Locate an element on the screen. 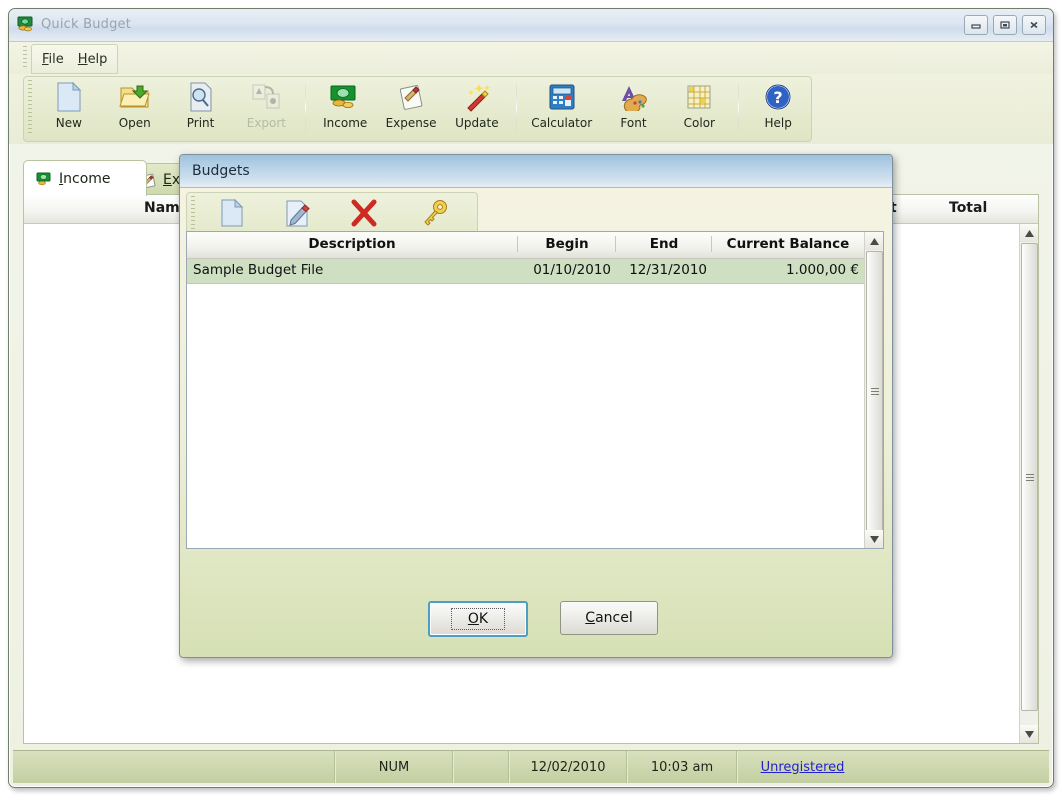 The image size is (1062, 800). maximize-button is located at coordinates (1005, 25).